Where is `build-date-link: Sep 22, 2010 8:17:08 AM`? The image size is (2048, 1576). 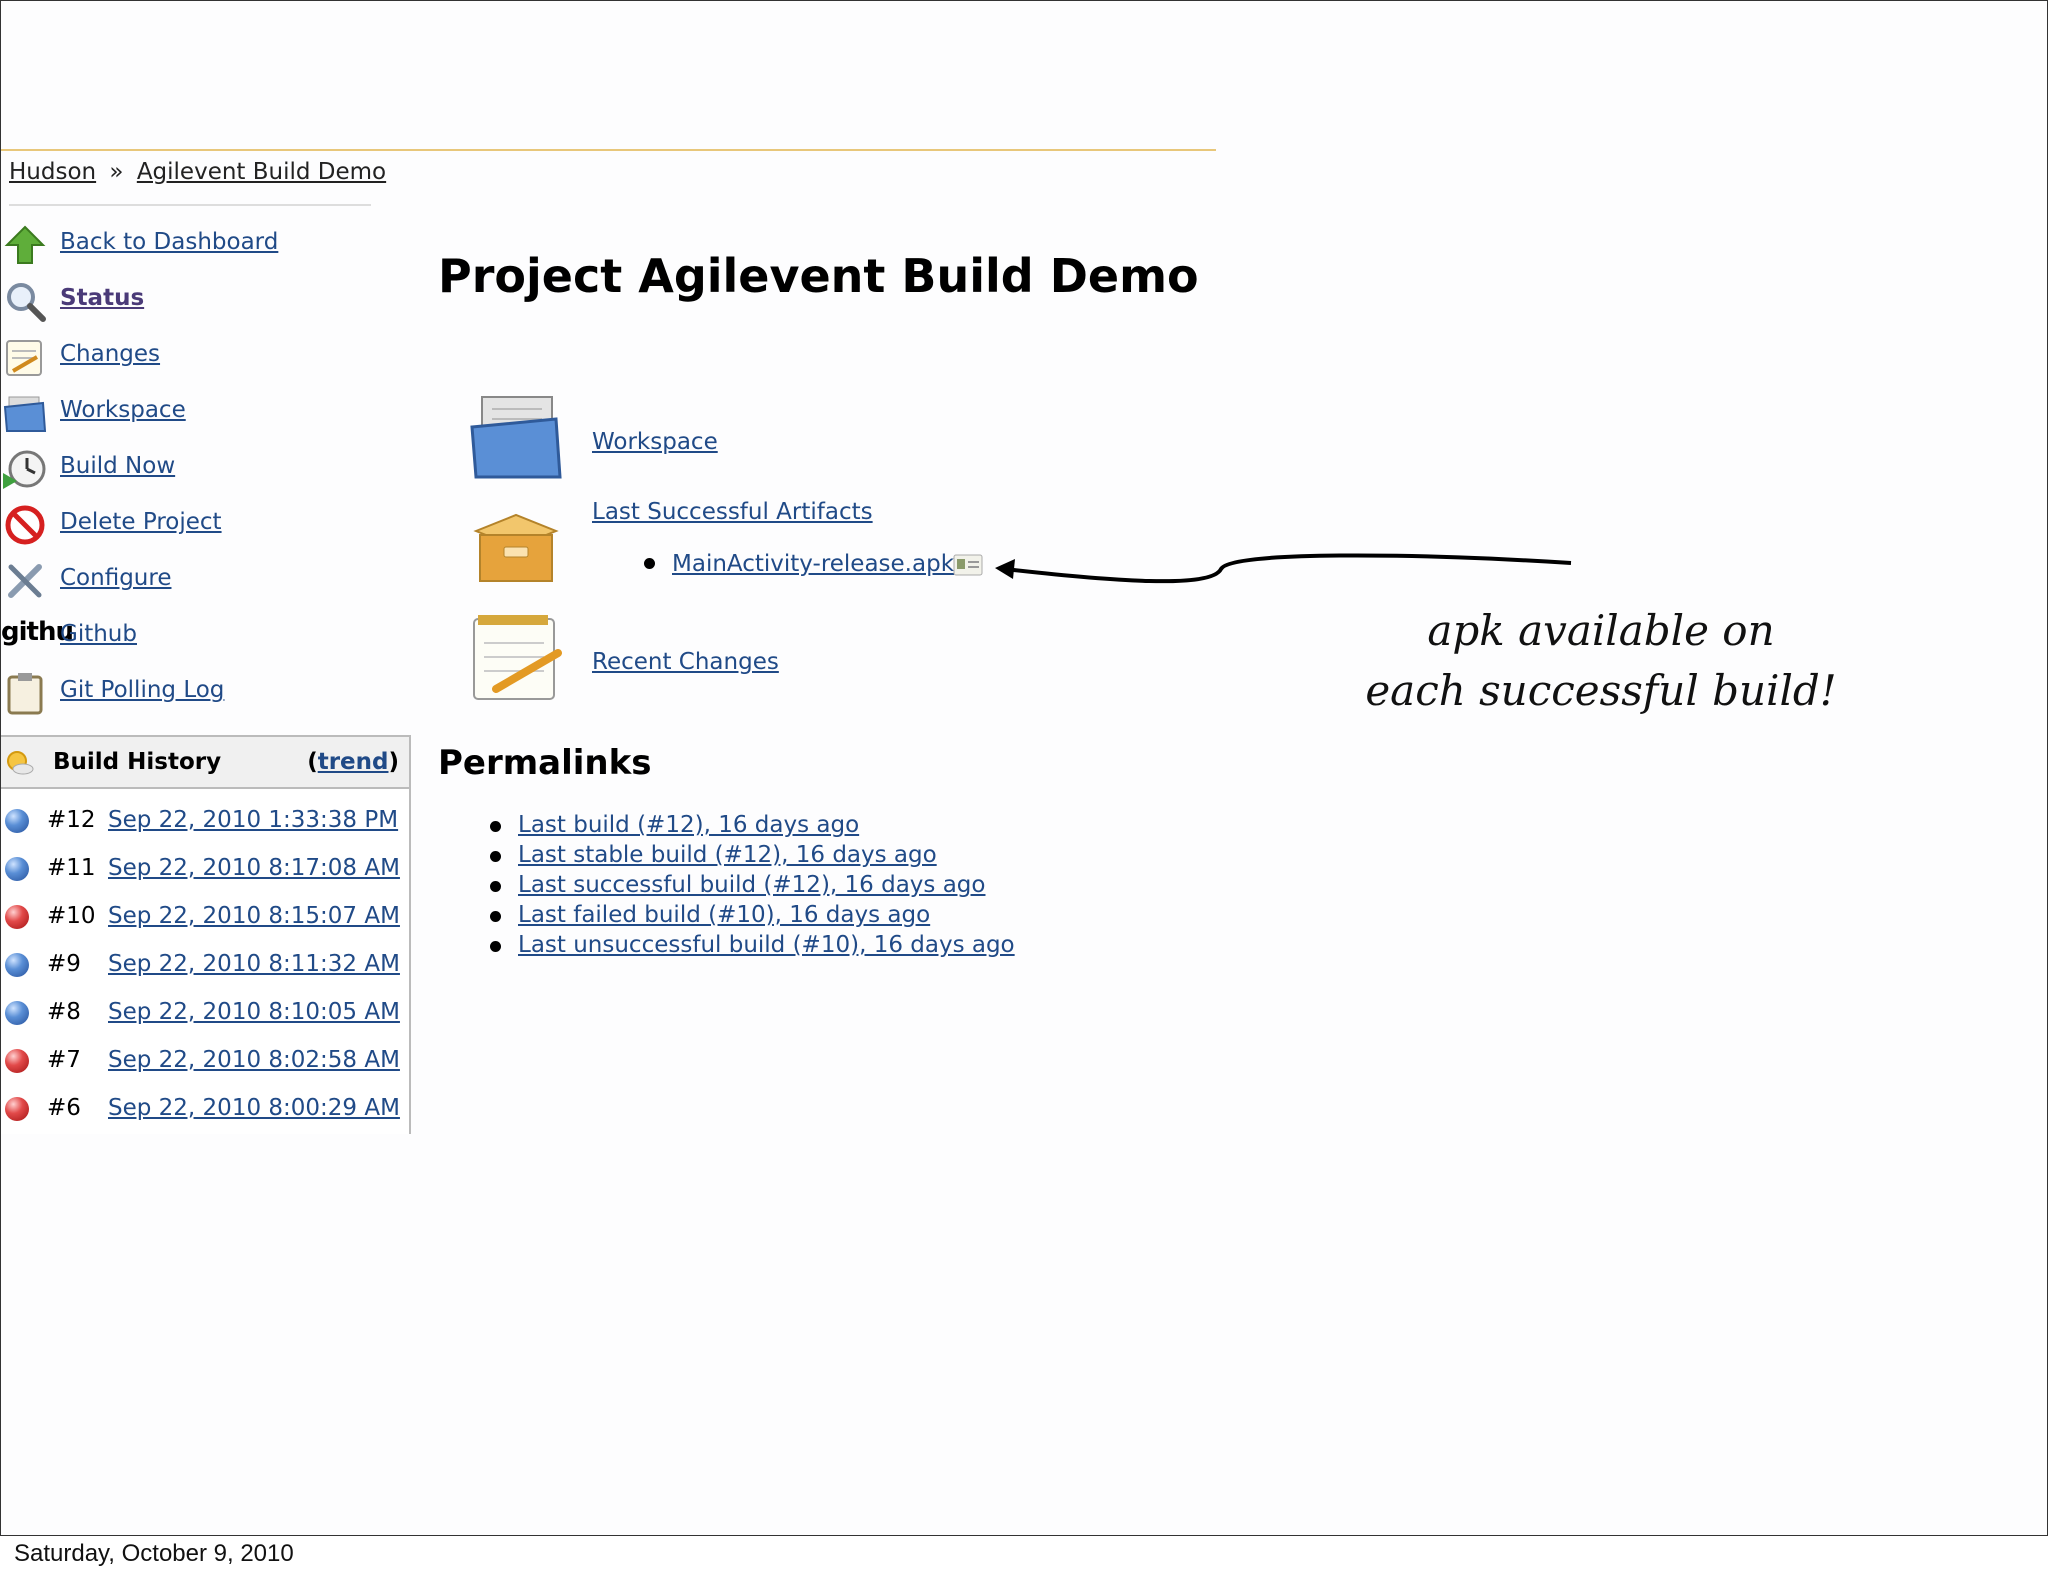 build-date-link: Sep 22, 2010 8:17:08 AM is located at coordinates (254, 868).